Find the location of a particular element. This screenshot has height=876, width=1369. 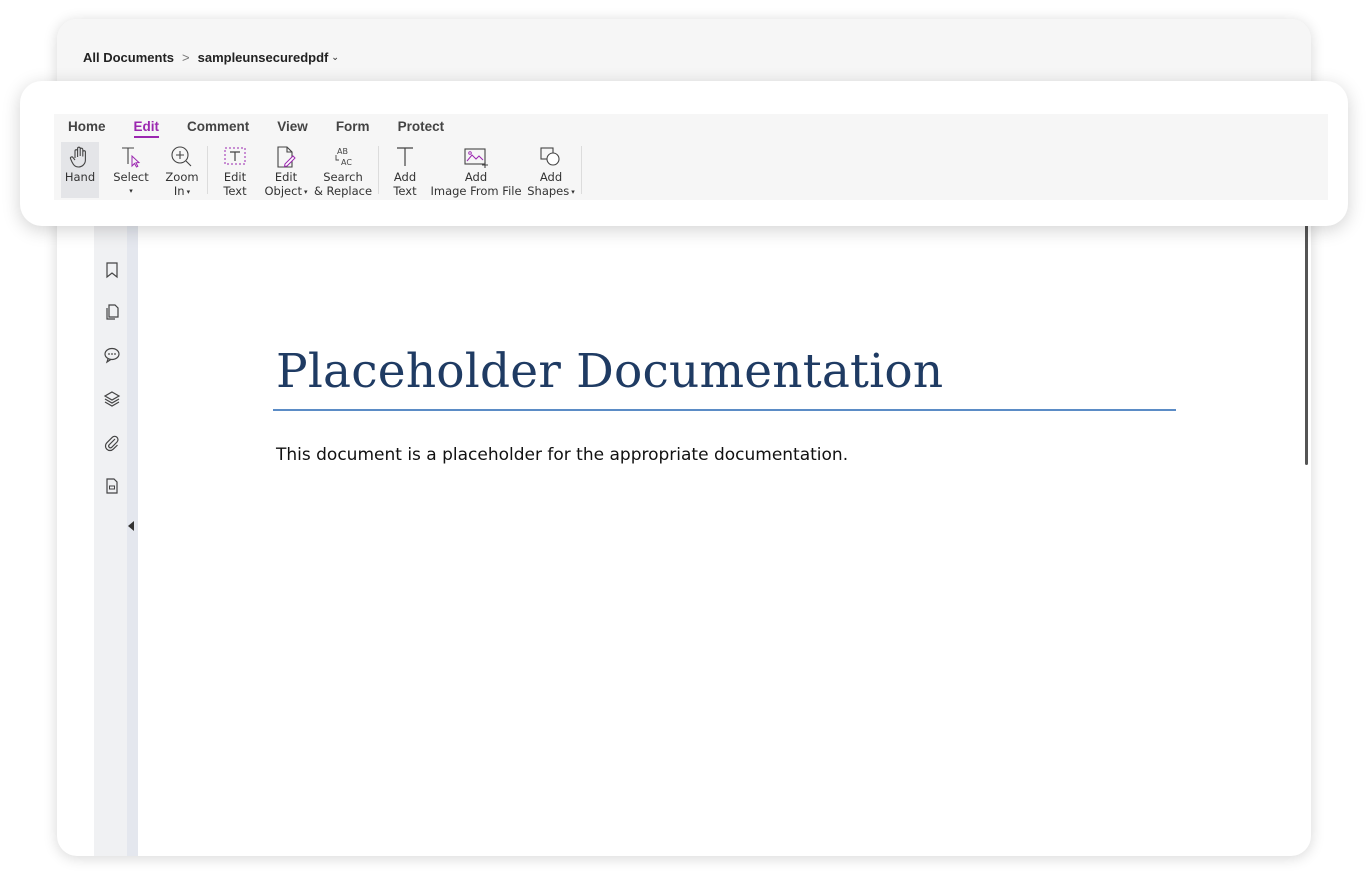

edit-object-label-line1: Edit is located at coordinates (286, 177).